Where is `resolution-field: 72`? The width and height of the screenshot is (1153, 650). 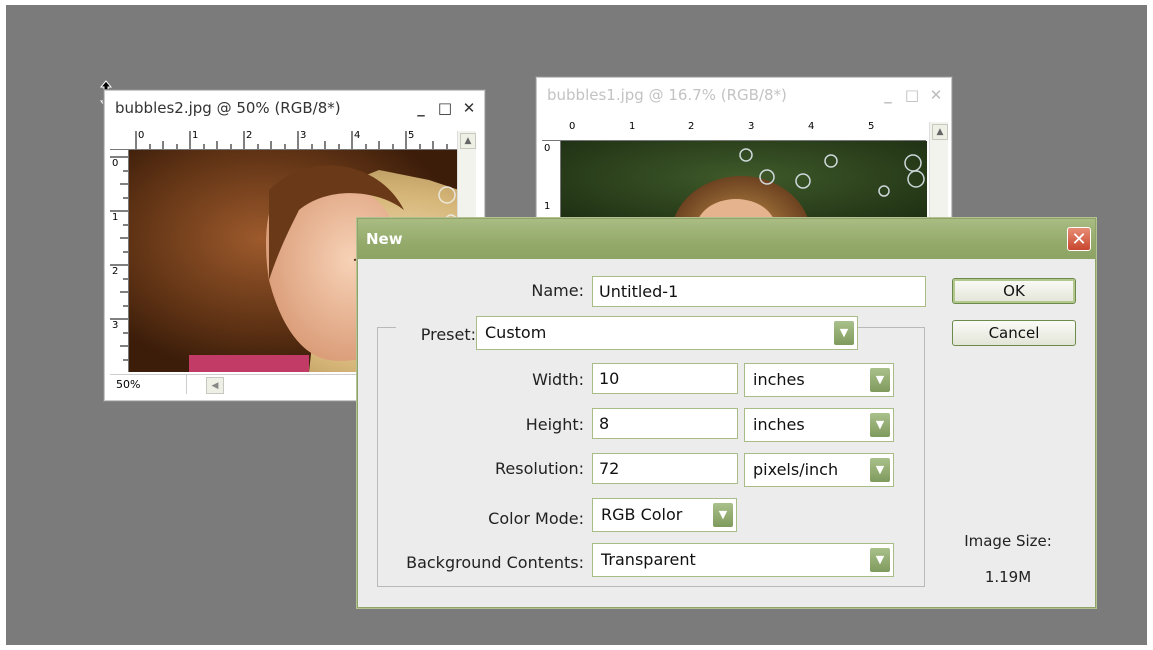 resolution-field: 72 is located at coordinates (665, 468).